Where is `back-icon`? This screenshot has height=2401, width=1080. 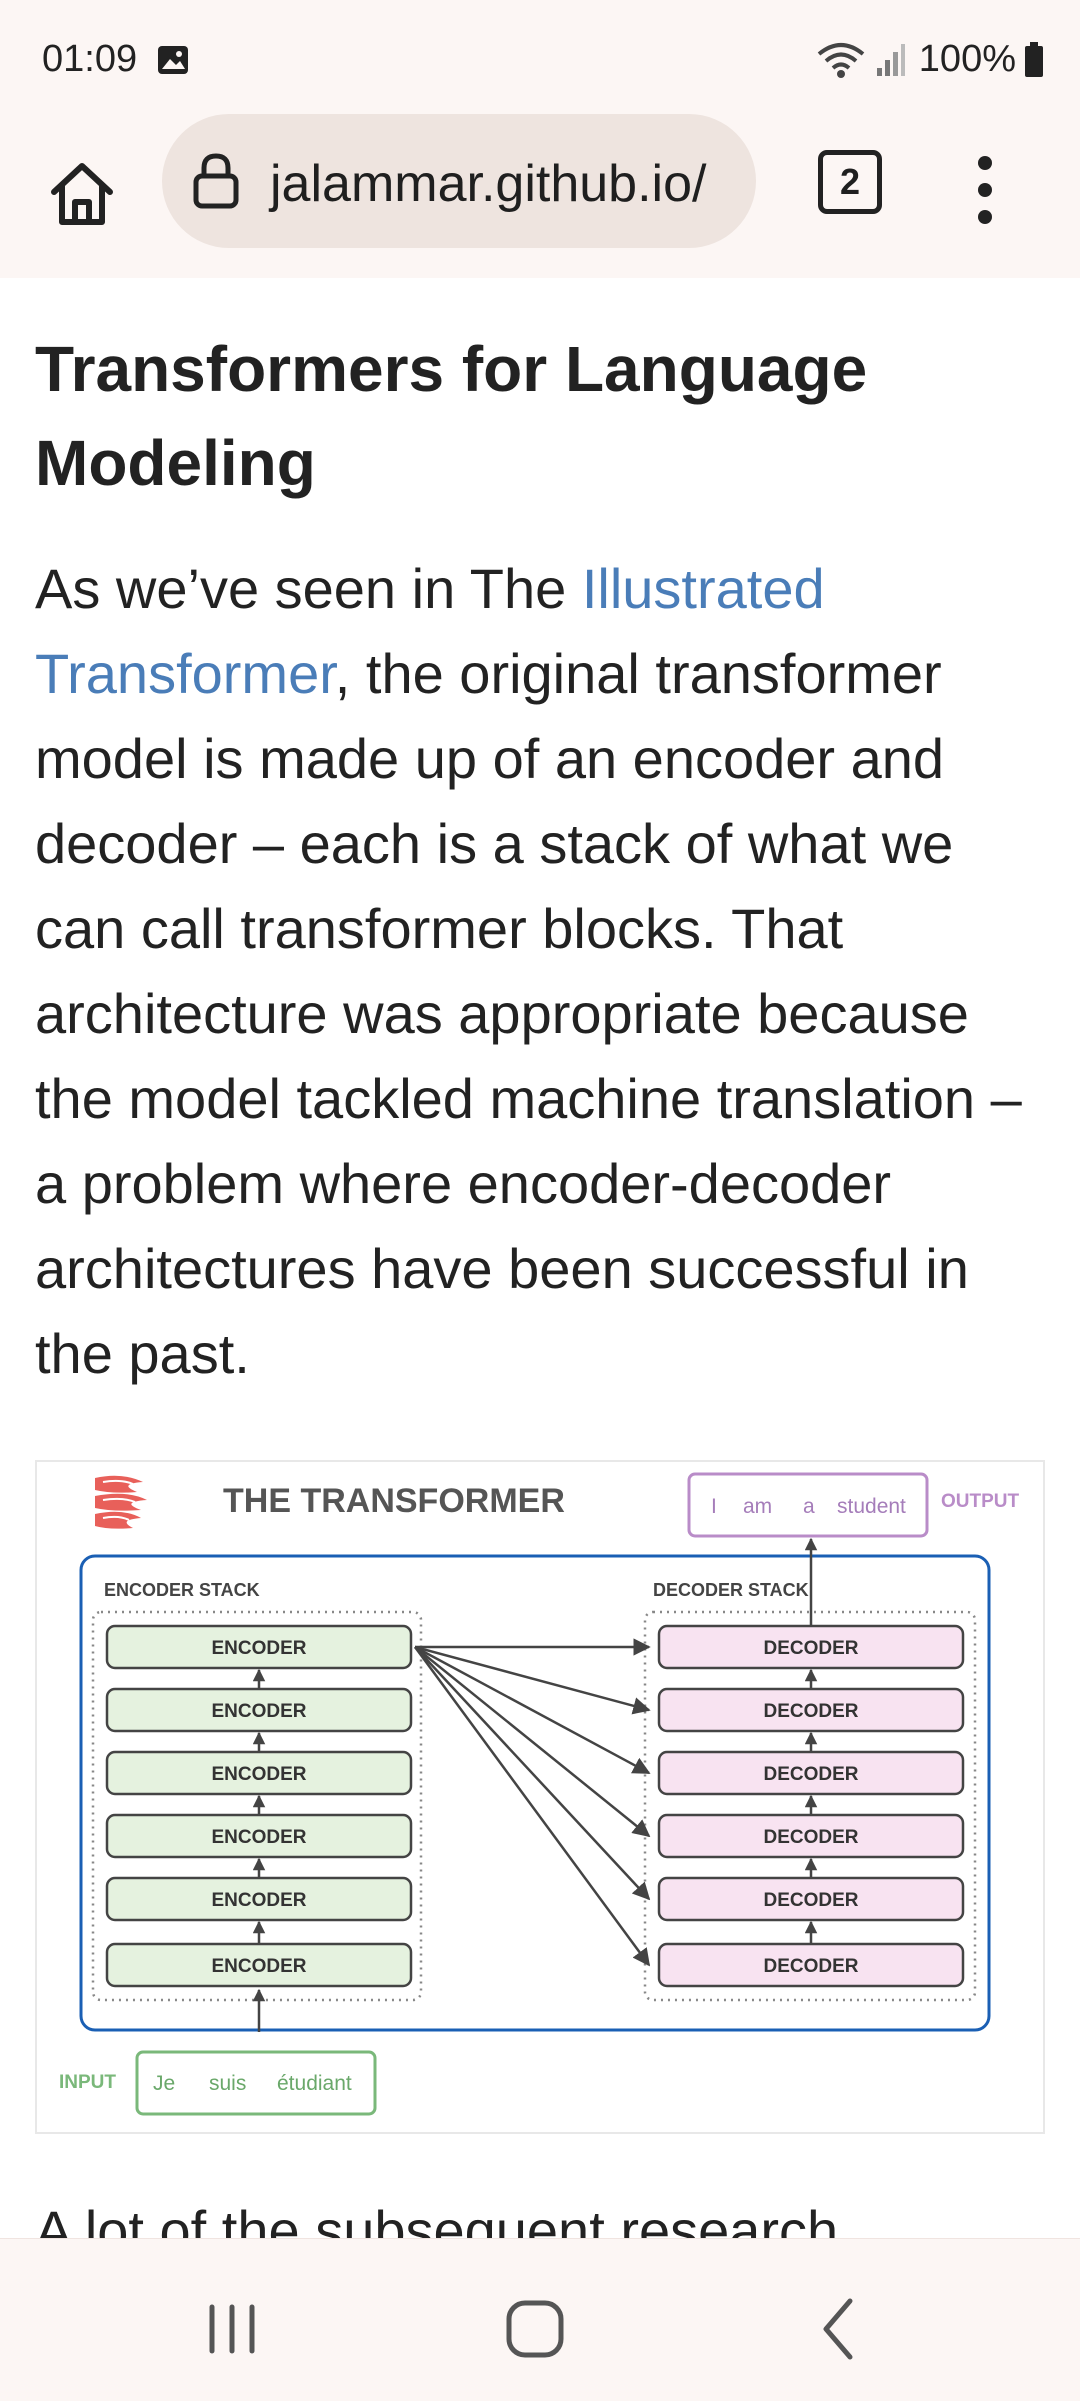 back-icon is located at coordinates (840, 2329).